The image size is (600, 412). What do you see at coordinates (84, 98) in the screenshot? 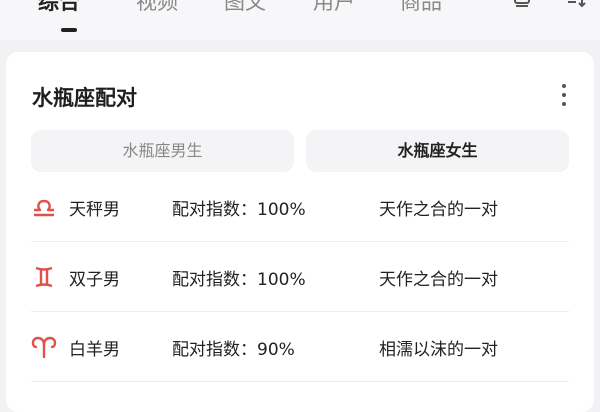
I see `card-title: 水瓶座配对` at bounding box center [84, 98].